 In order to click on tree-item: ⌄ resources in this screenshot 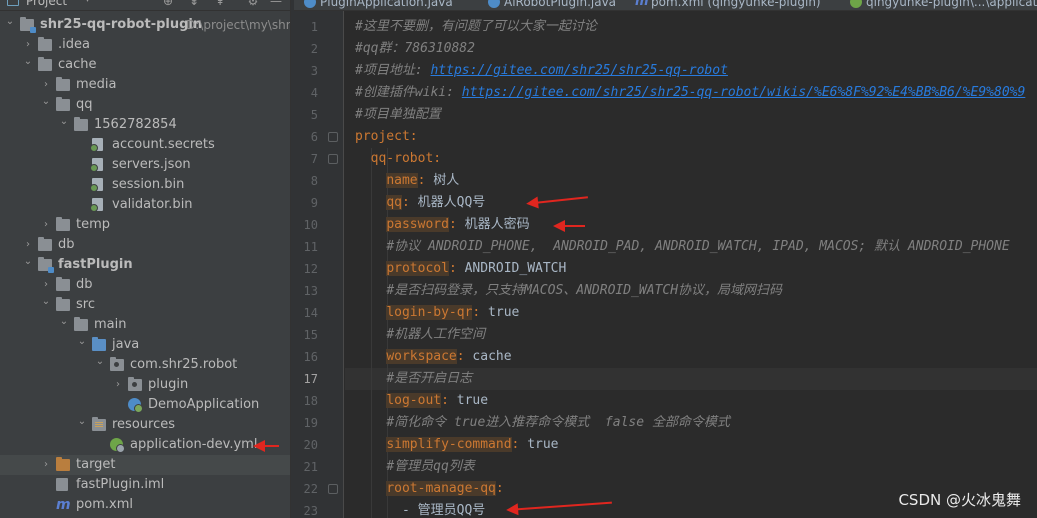, I will do `click(145, 425)`.